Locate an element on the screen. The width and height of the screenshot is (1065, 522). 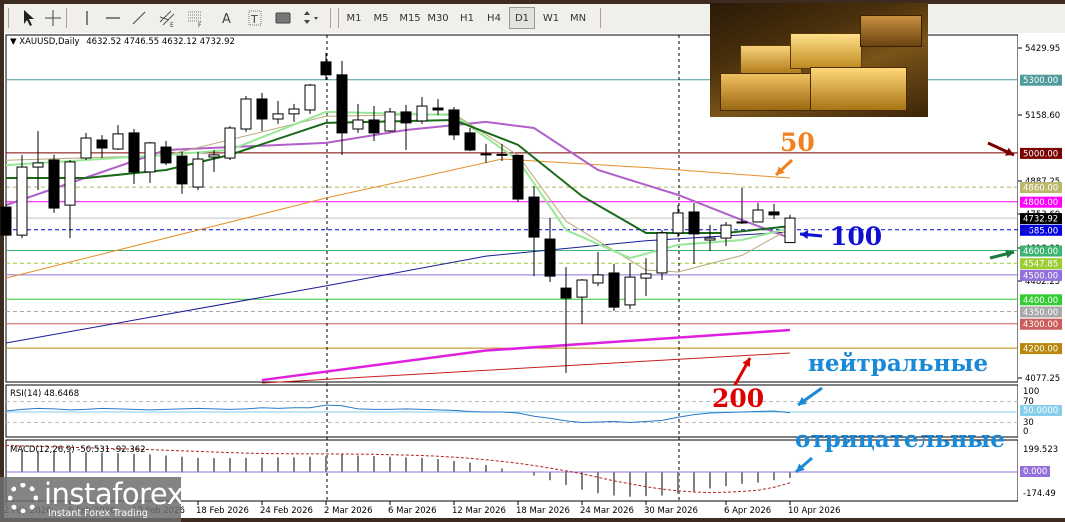
rsi-neutral-annotation: нейтральные is located at coordinates (898, 363).